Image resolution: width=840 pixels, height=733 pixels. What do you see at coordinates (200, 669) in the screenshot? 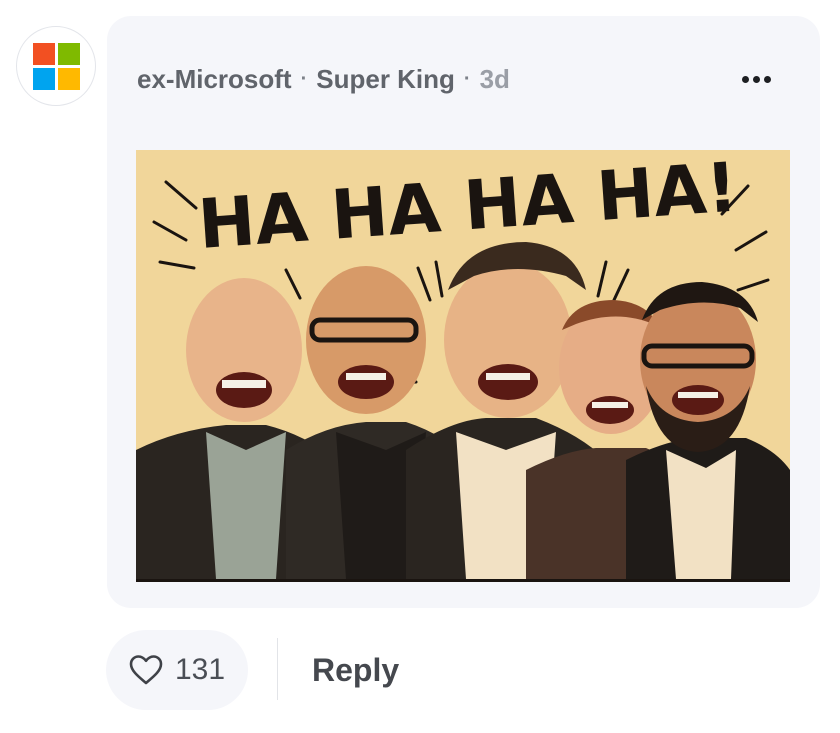
I see `like-count: 131` at bounding box center [200, 669].